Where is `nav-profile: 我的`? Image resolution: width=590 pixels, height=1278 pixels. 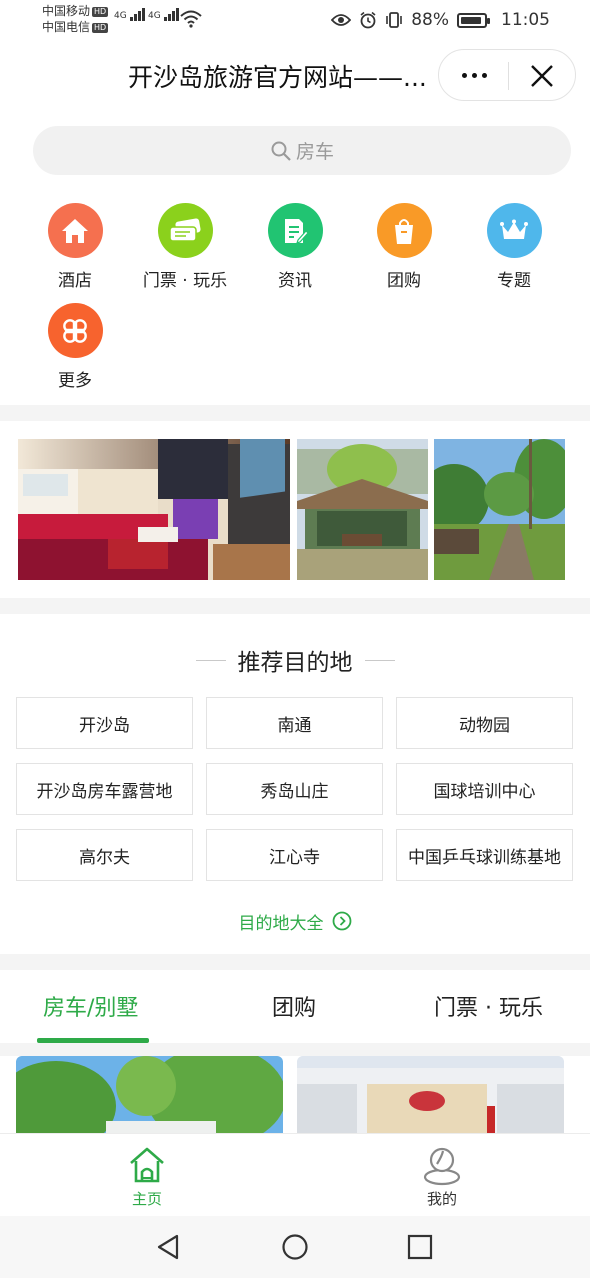
nav-profile: 我的 is located at coordinates (442, 1175).